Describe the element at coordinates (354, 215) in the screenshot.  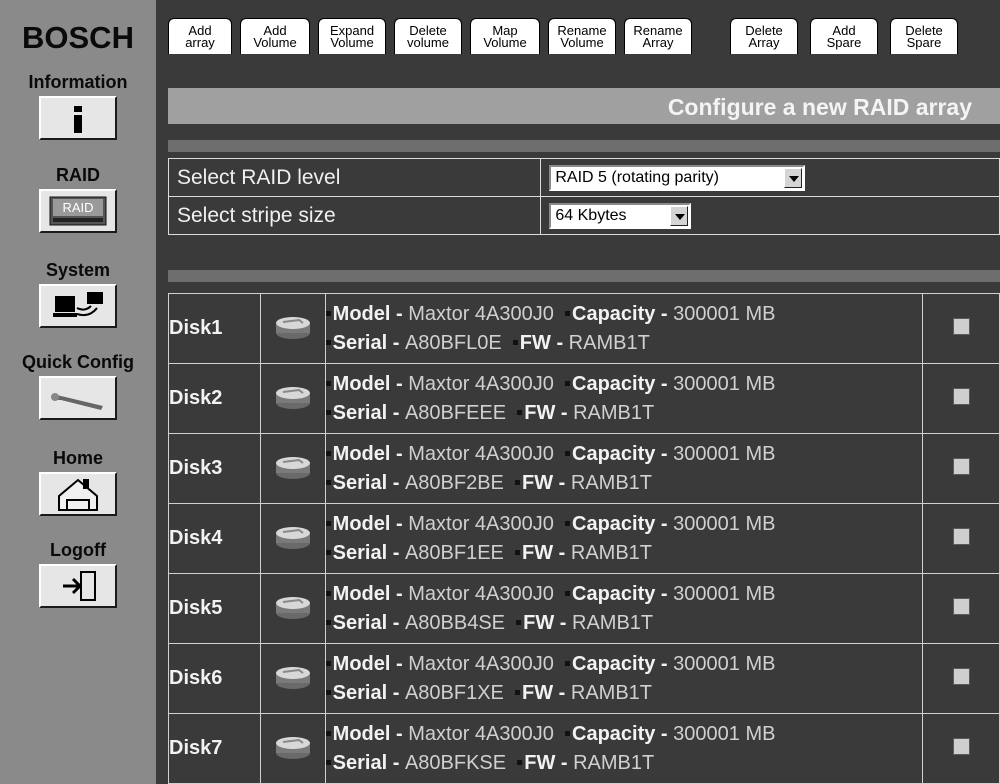
I see `stripe-size-label: Select stripe size` at that location.